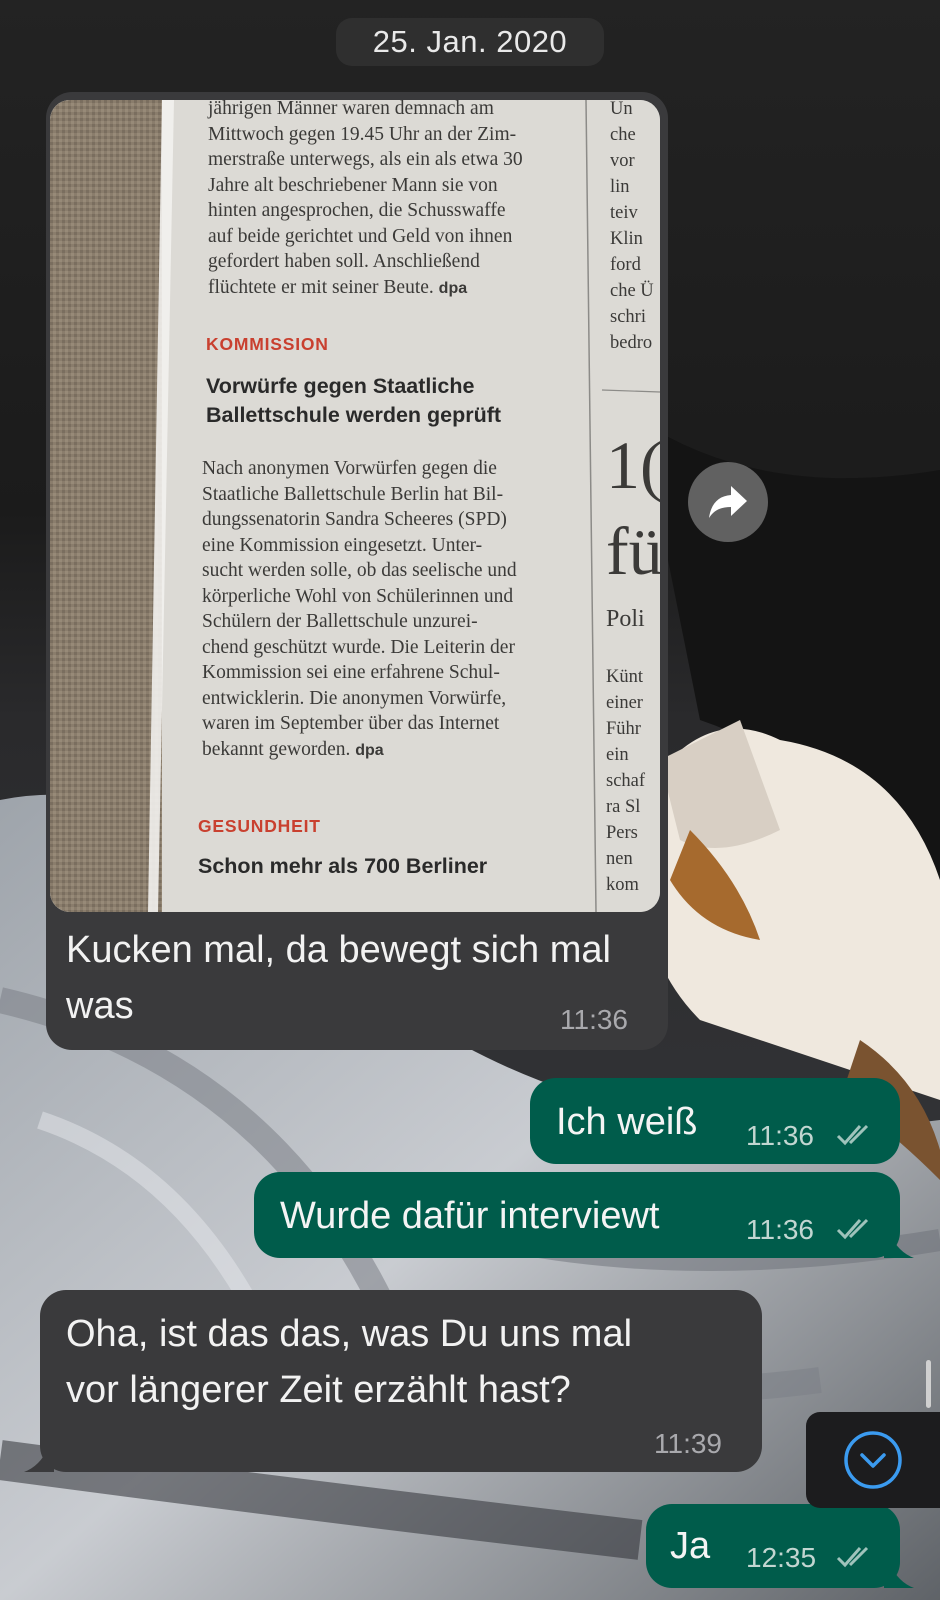  I want to click on forward-icon, so click(728, 502).